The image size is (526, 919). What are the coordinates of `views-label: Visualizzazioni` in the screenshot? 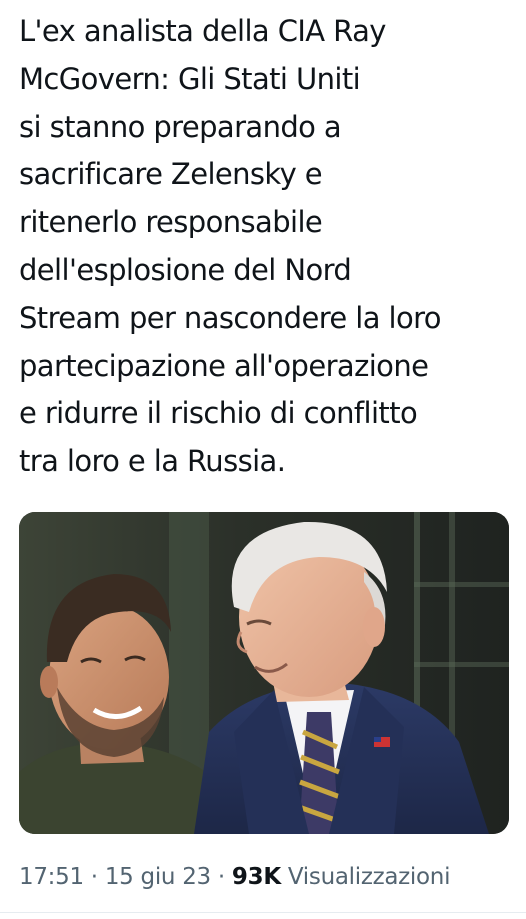 It's located at (365, 877).